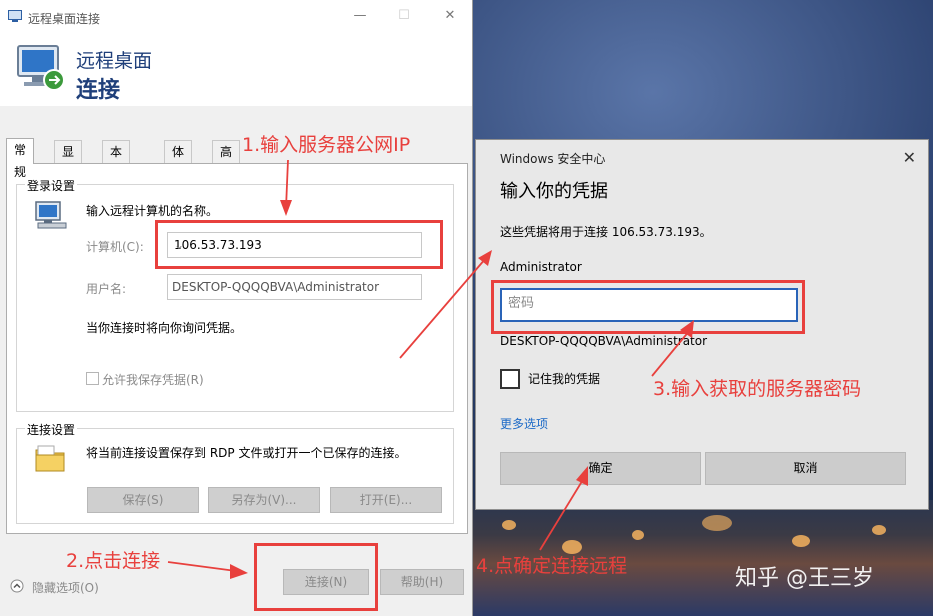  I want to click on maximize-icon: ☐, so click(404, 15).